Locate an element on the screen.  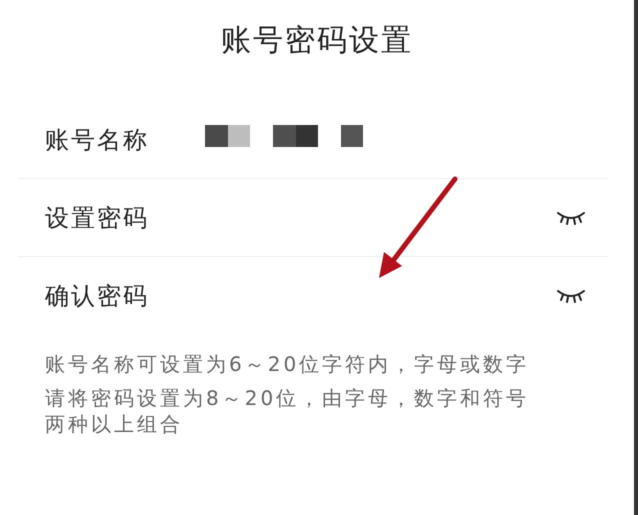
closed-eye-icon is located at coordinates (571, 296).